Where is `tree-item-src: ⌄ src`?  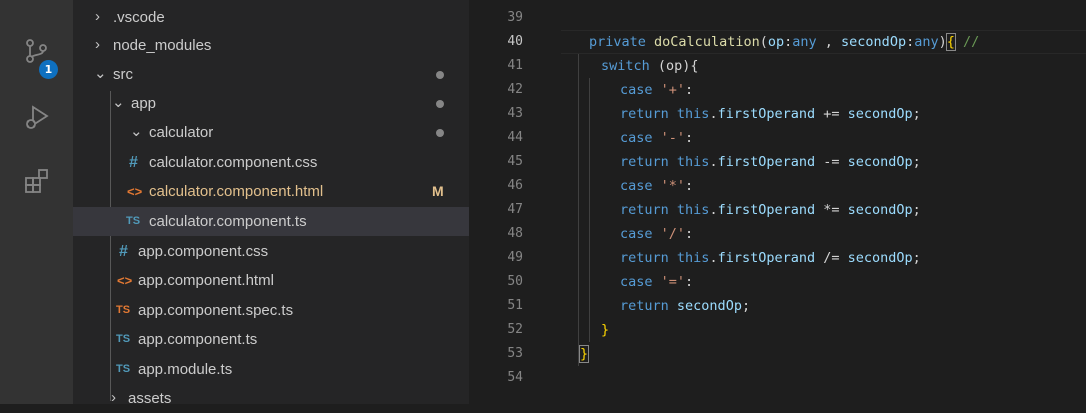 tree-item-src: ⌄ src is located at coordinates (271, 74).